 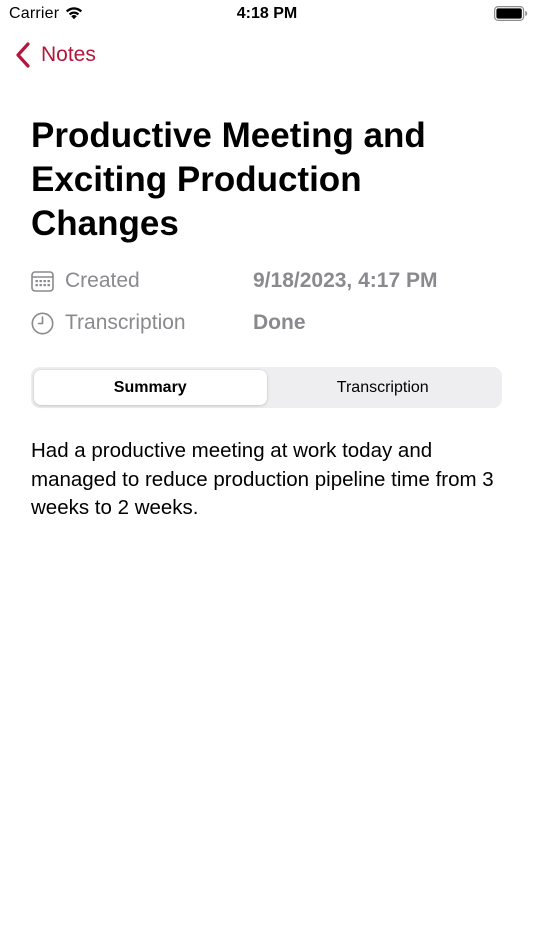 What do you see at coordinates (23, 55) in the screenshot?
I see `chevron-left-icon` at bounding box center [23, 55].